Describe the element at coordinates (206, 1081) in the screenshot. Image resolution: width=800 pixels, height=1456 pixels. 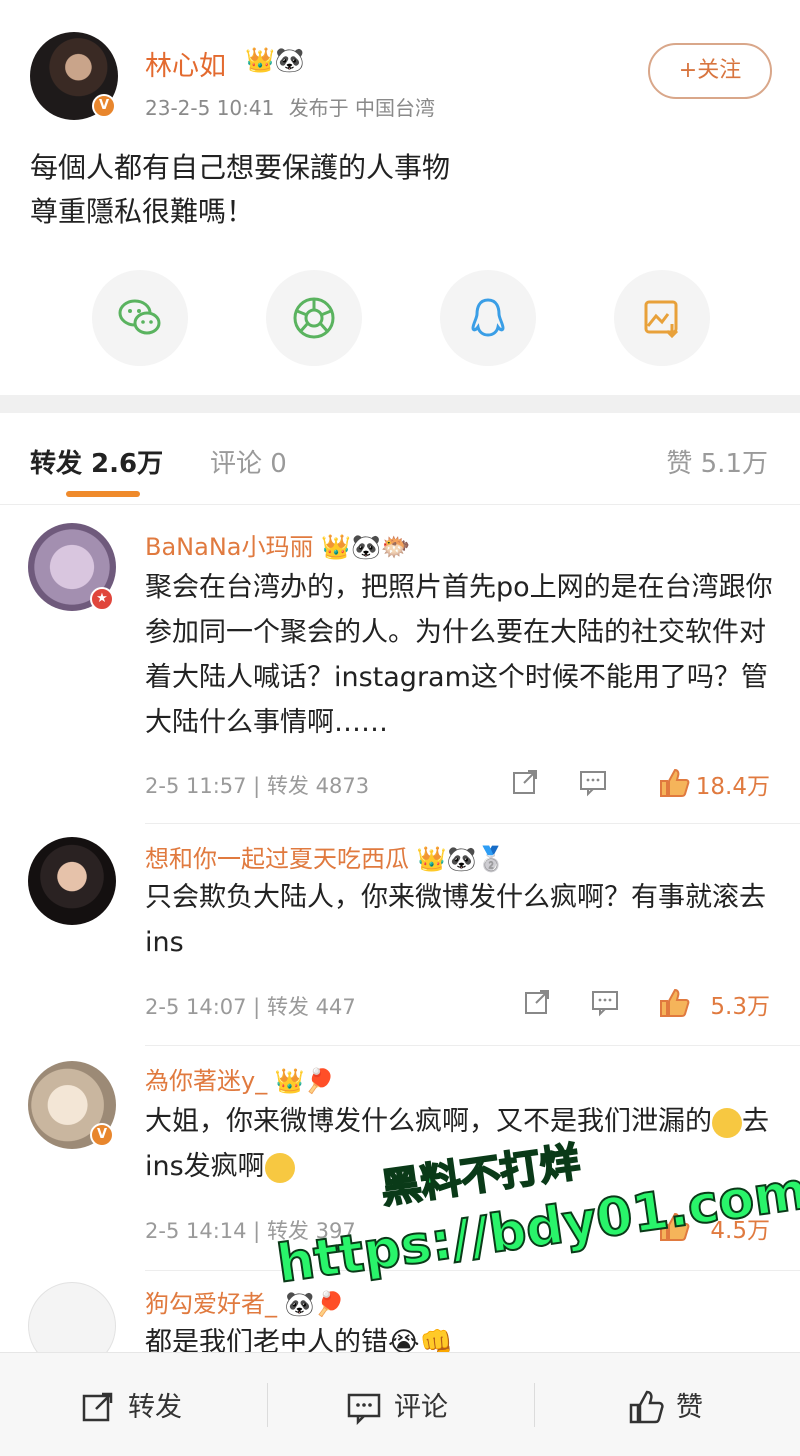
I see `commenter-name-text: 為你著迷y_` at that location.